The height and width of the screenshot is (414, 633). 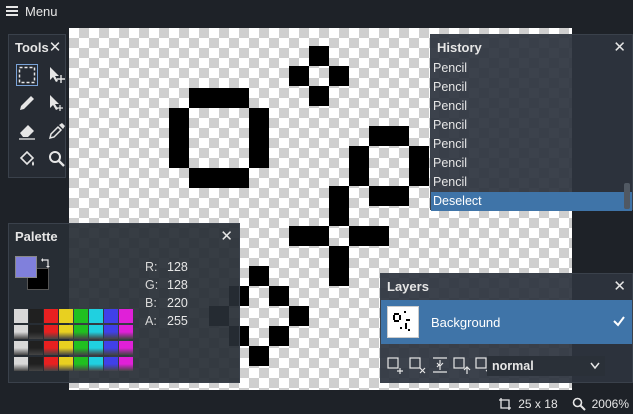 I want to click on menu-button: Menu, so click(x=41, y=11).